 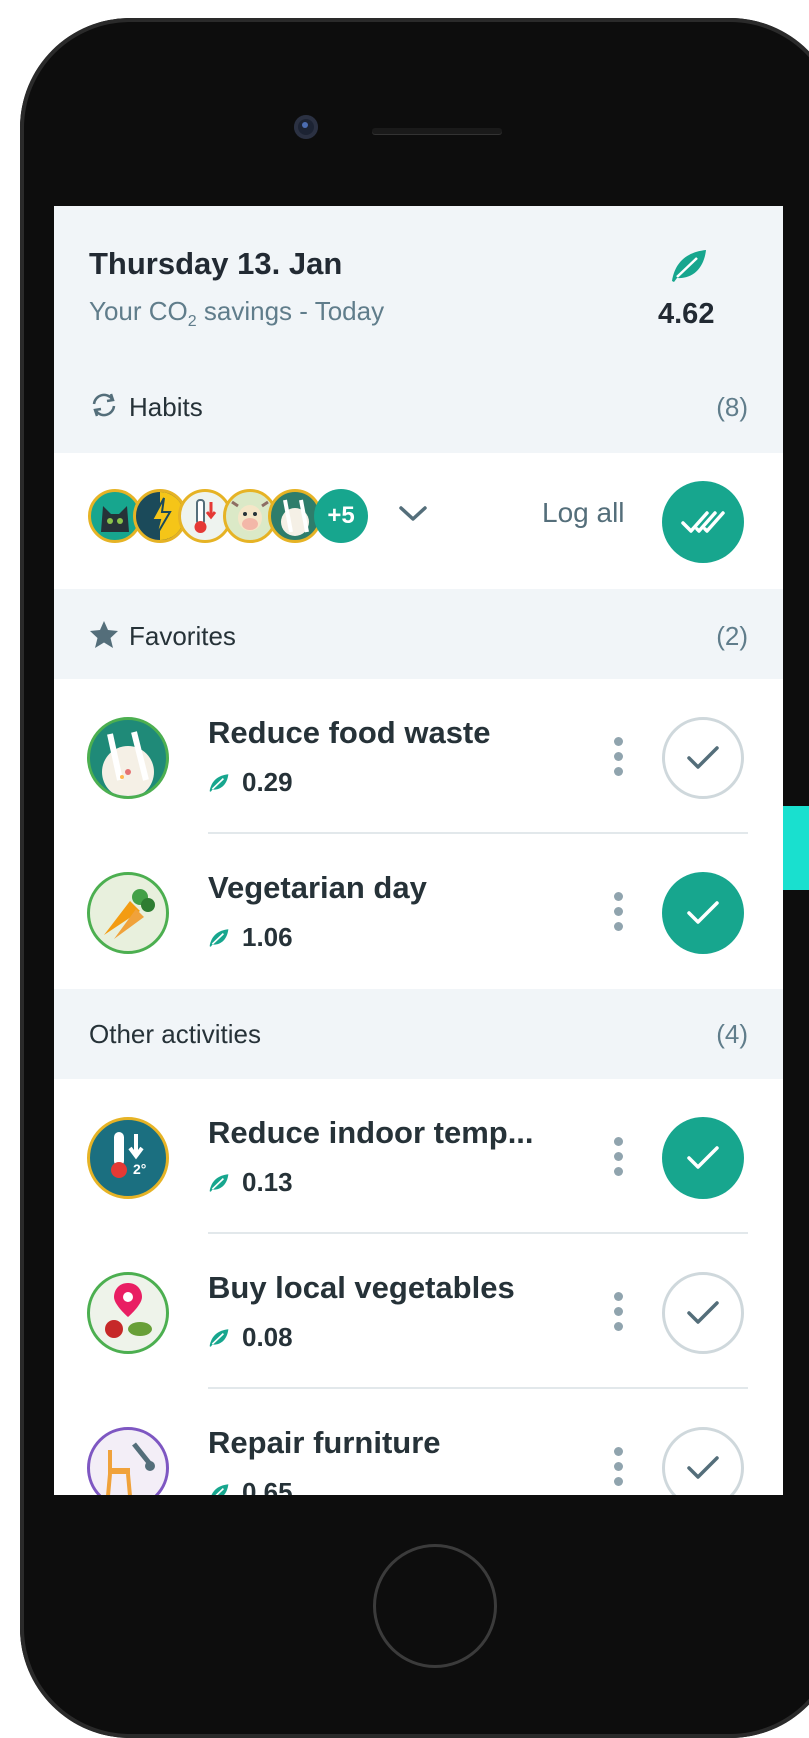 What do you see at coordinates (418, 407) in the screenshot?
I see `habits-section-header: Habits (8)` at bounding box center [418, 407].